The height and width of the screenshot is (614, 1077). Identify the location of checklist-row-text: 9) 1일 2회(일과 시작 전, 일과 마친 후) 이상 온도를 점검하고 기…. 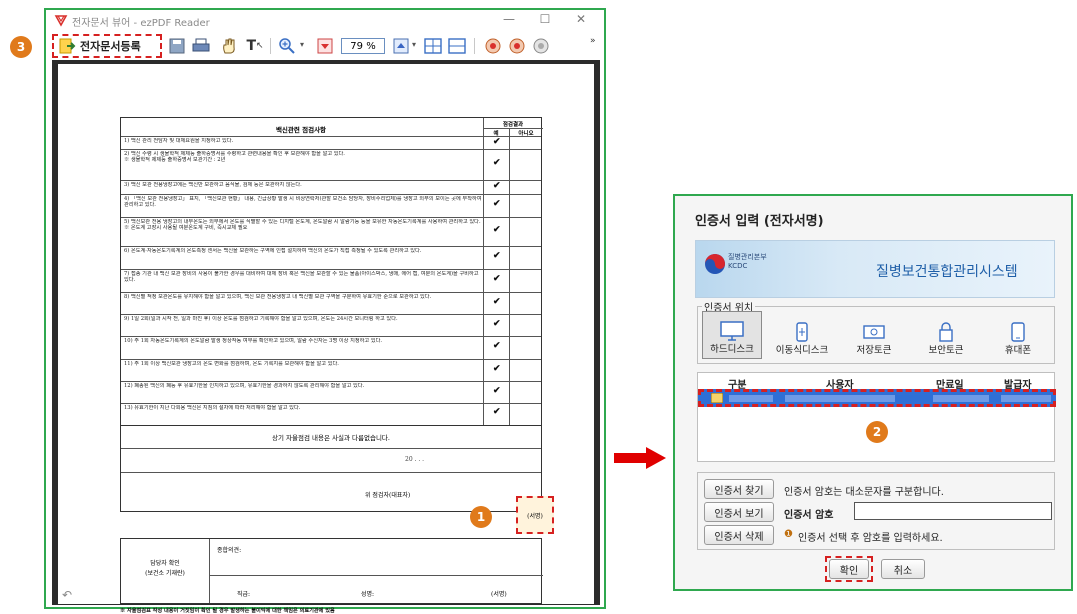
(261, 319).